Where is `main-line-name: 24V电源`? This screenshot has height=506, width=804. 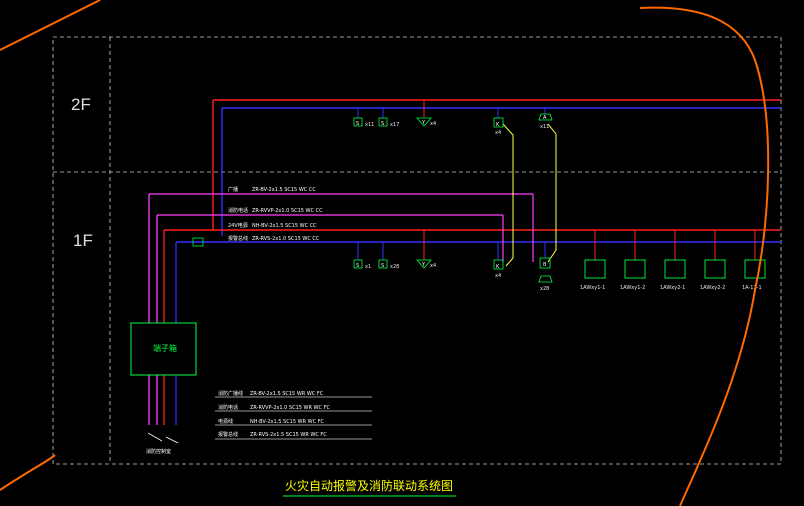 main-line-name: 24V电源 is located at coordinates (238, 225).